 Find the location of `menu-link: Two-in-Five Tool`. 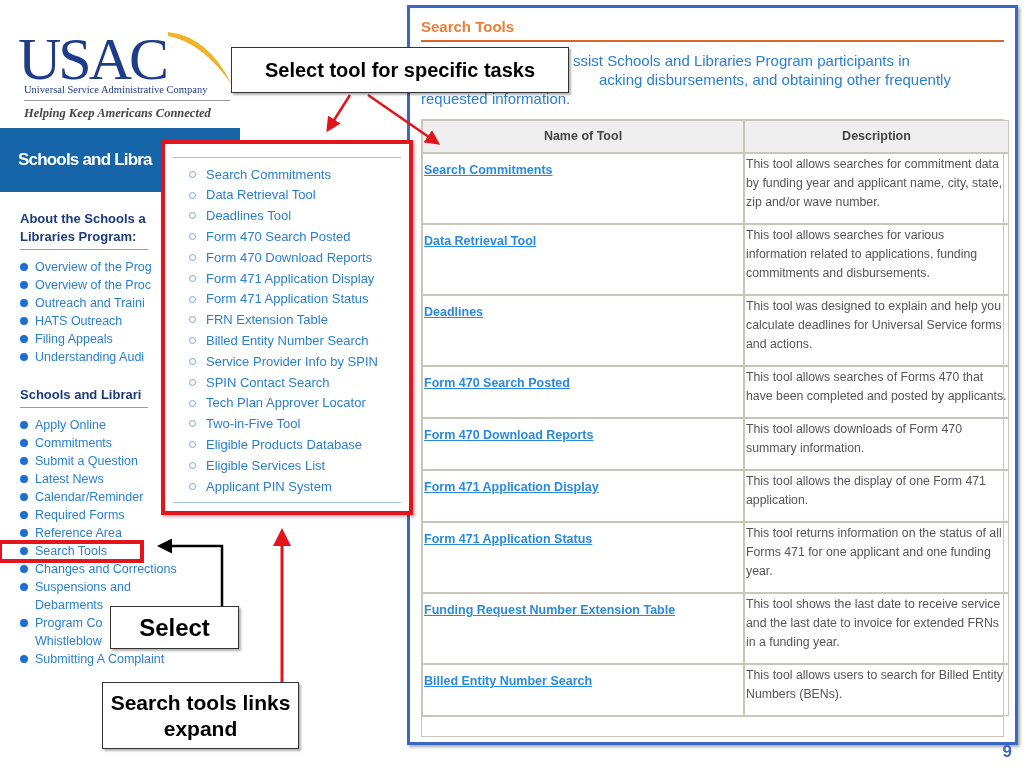

menu-link: Two-in-Five Tool is located at coordinates (253, 424).